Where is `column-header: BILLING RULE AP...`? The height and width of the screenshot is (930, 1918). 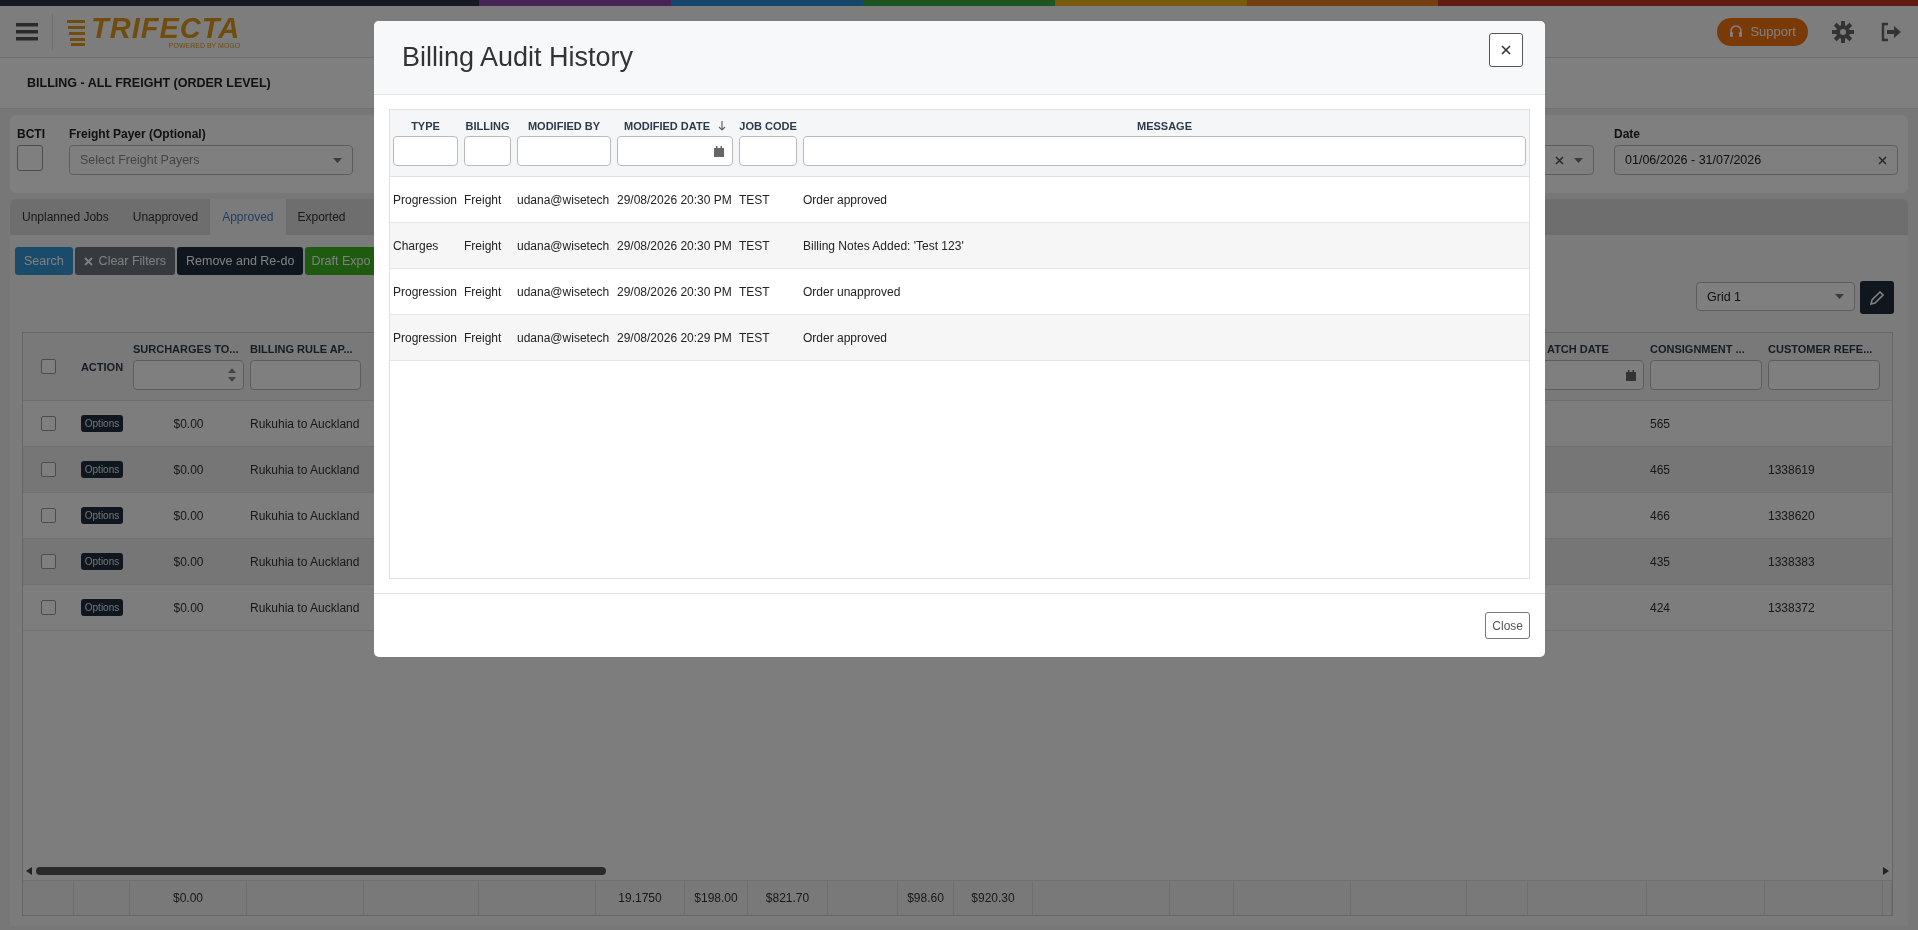
column-header: BILLING RULE AP... is located at coordinates (305, 349).